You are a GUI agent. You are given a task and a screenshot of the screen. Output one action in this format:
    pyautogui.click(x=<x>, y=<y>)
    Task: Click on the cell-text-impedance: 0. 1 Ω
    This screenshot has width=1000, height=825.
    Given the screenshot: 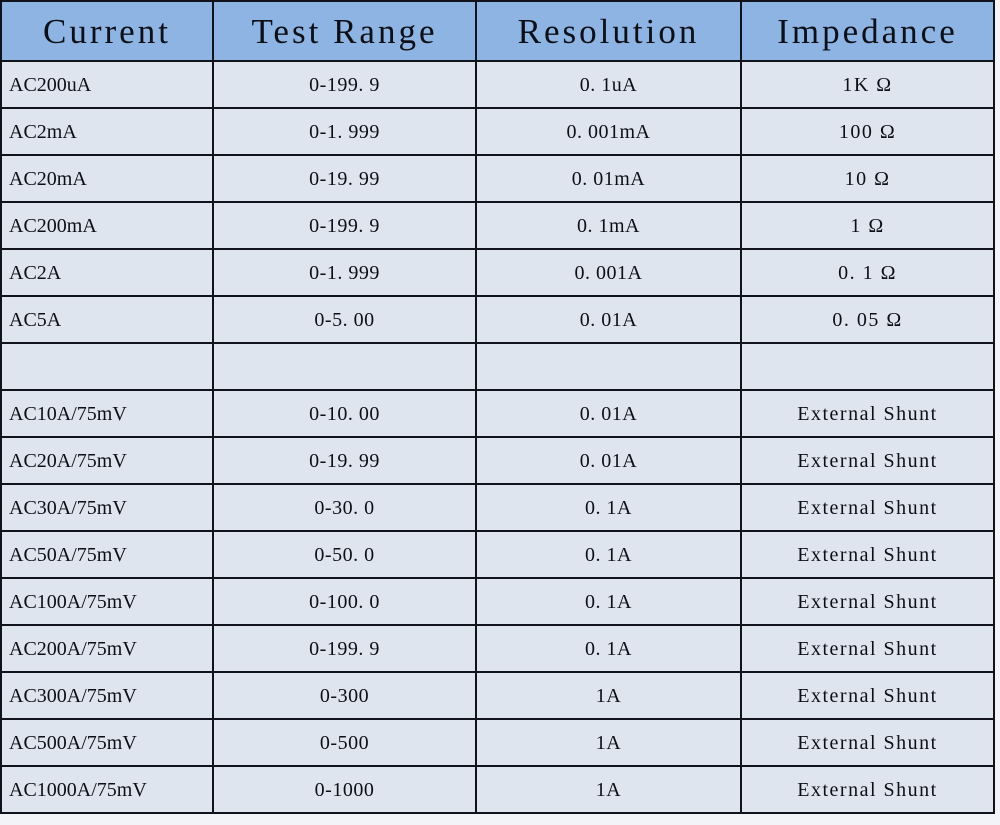 What is the action you would take?
    pyautogui.click(x=867, y=272)
    